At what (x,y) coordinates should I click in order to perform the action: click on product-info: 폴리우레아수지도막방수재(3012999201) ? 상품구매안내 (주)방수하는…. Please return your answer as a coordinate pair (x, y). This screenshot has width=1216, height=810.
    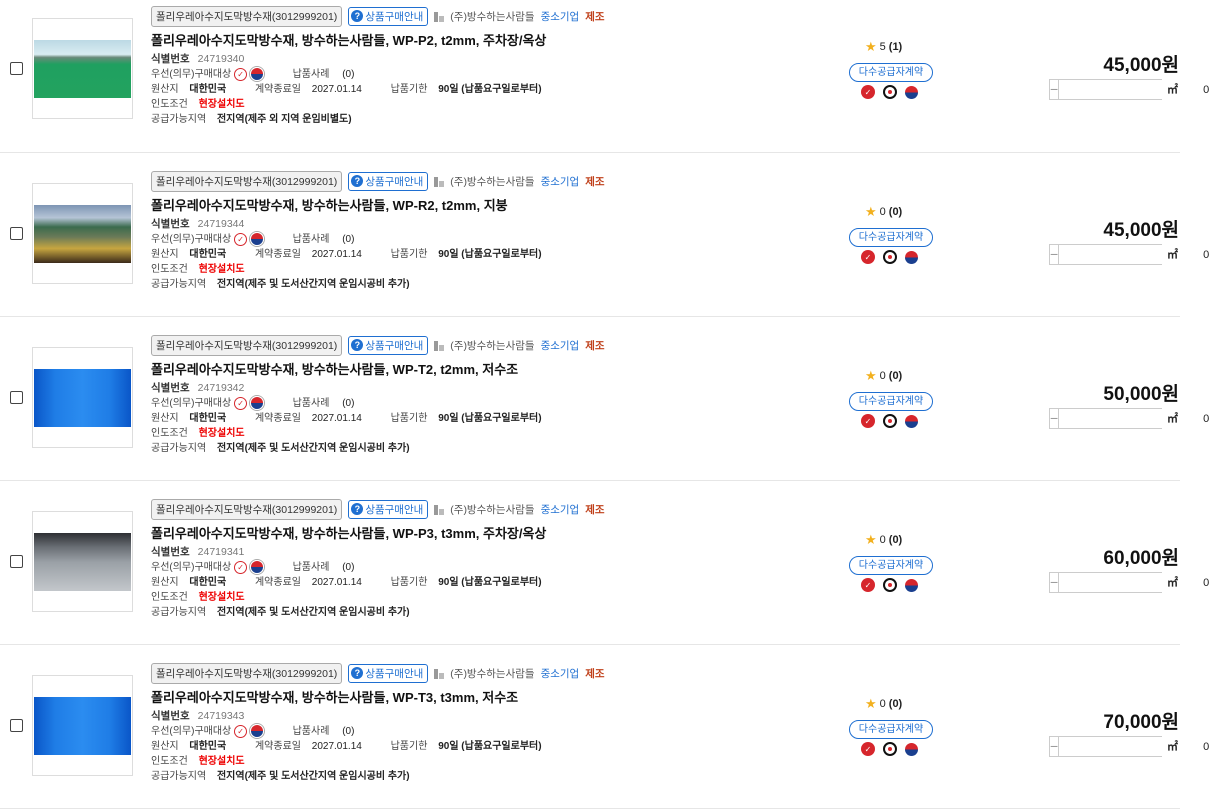
    Looking at the image, I should click on (665, 66).